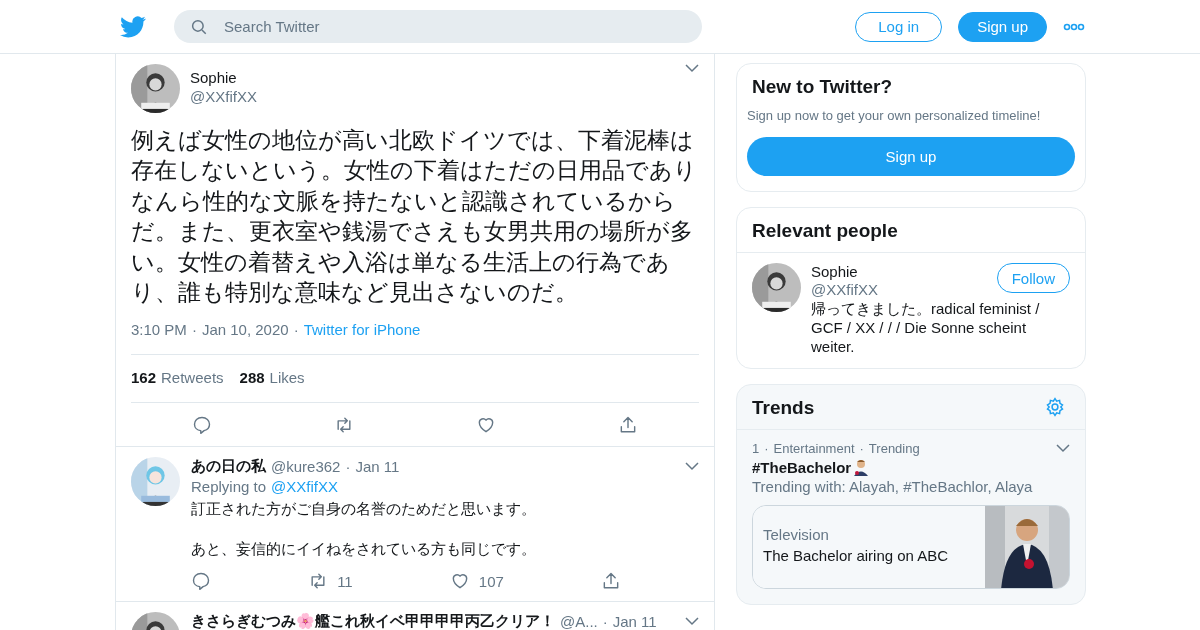 The width and height of the screenshot is (1200, 630). Describe the element at coordinates (362, 330) in the screenshot. I see `source-link: Twitter for iPhone` at that location.